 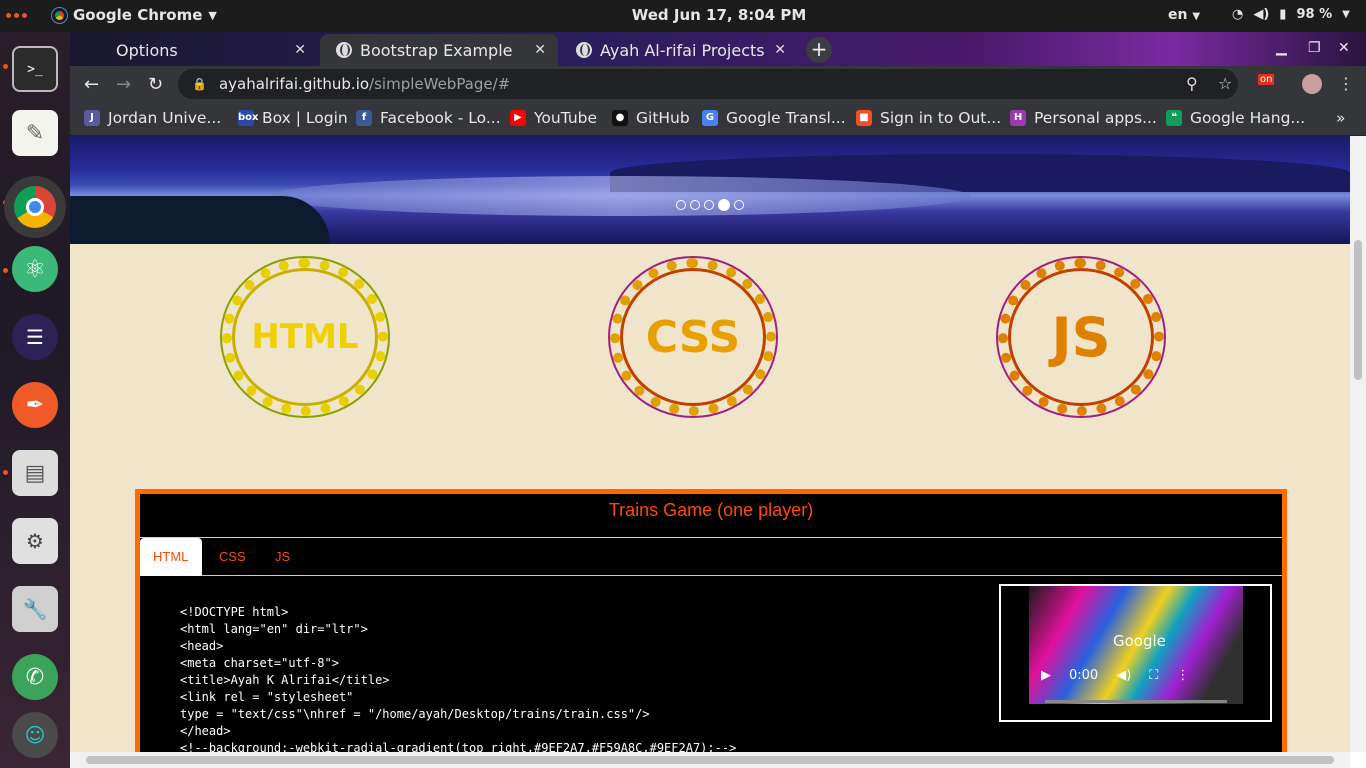 I want to click on fullscreen-icon: ⛶, so click(x=1153, y=675).